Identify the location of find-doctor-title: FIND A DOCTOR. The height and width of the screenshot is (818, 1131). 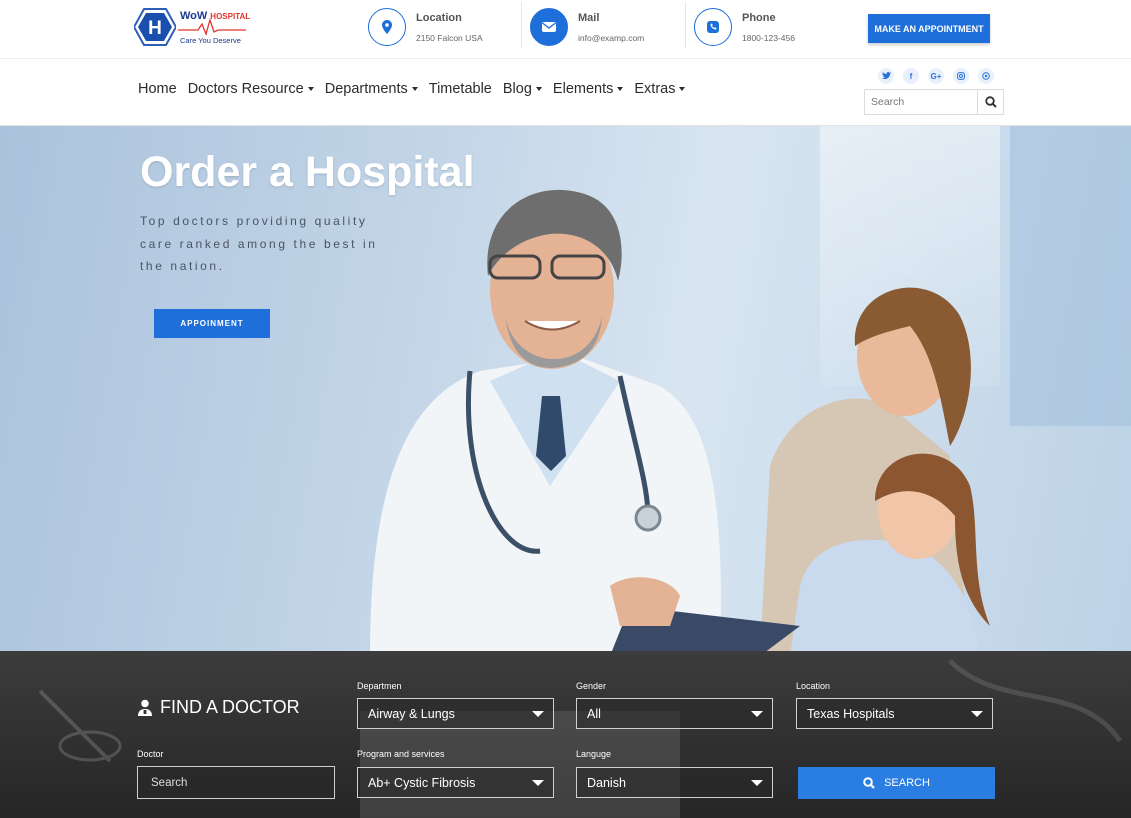
(218, 707).